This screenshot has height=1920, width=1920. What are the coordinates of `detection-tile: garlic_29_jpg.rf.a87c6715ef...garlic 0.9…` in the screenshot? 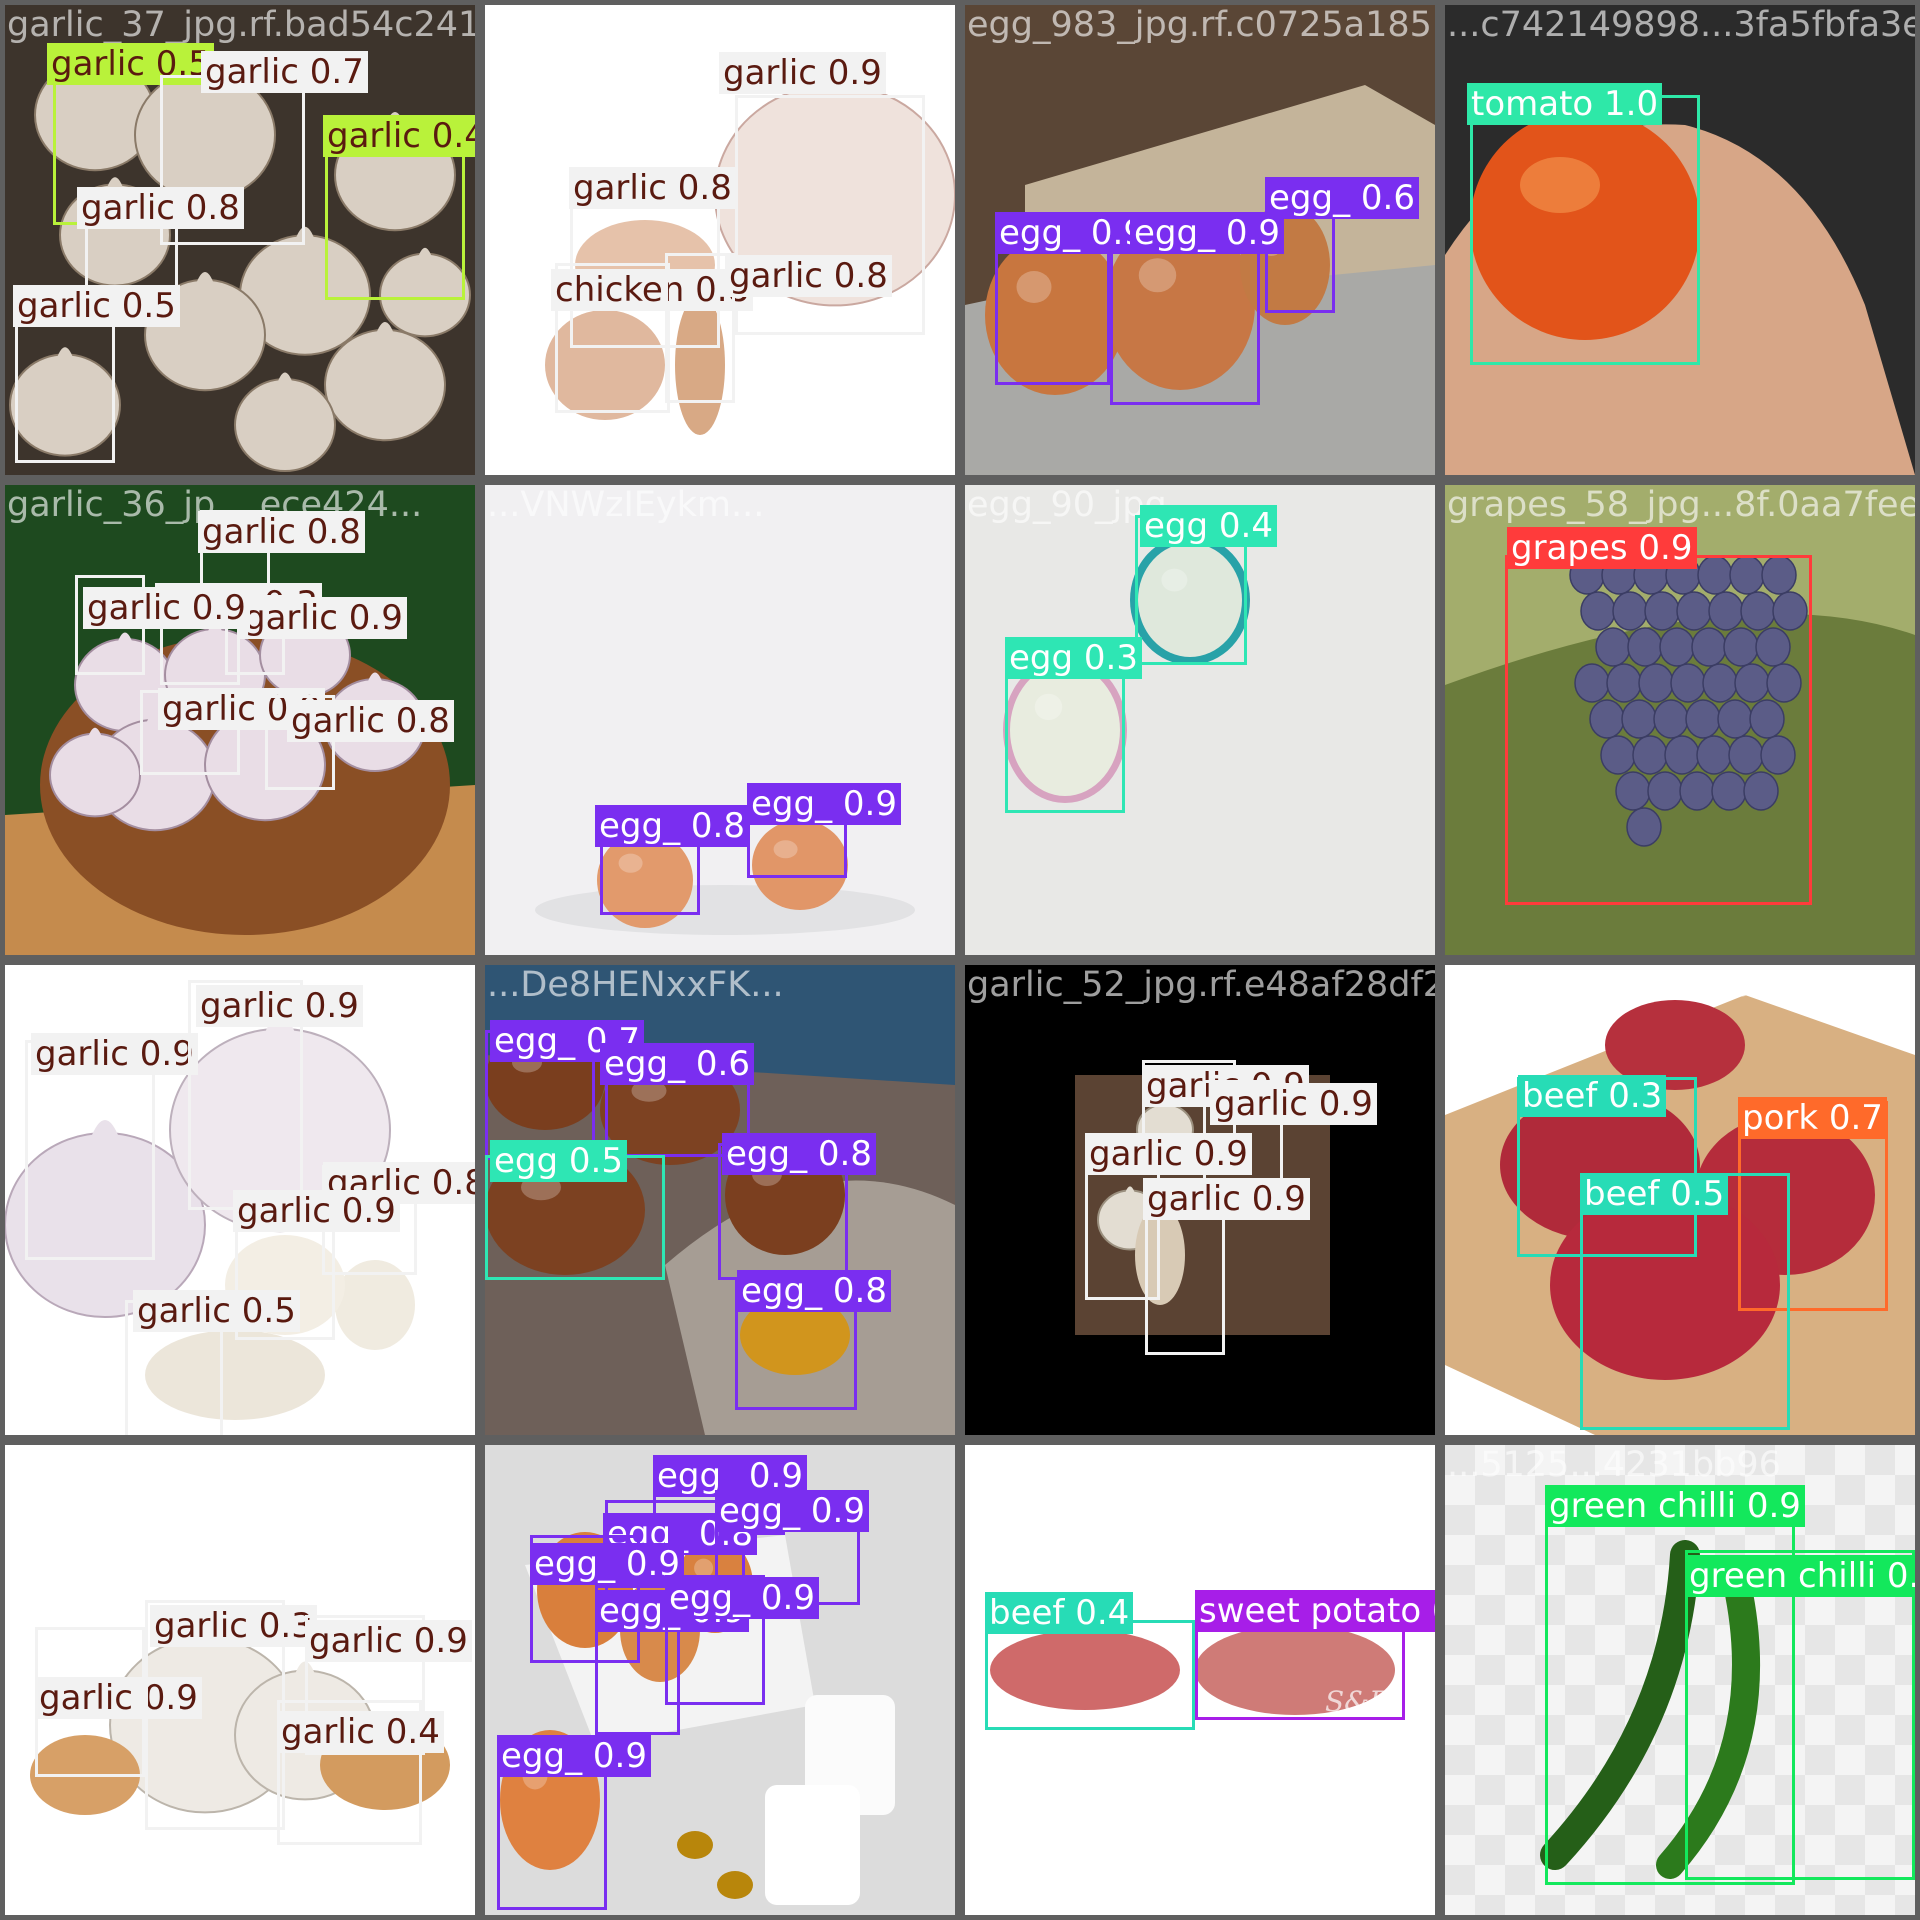 It's located at (240, 1680).